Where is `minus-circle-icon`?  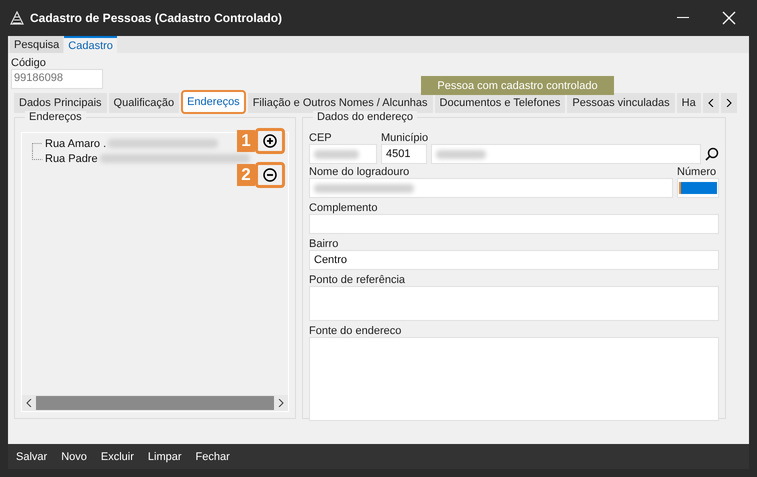 minus-circle-icon is located at coordinates (270, 175).